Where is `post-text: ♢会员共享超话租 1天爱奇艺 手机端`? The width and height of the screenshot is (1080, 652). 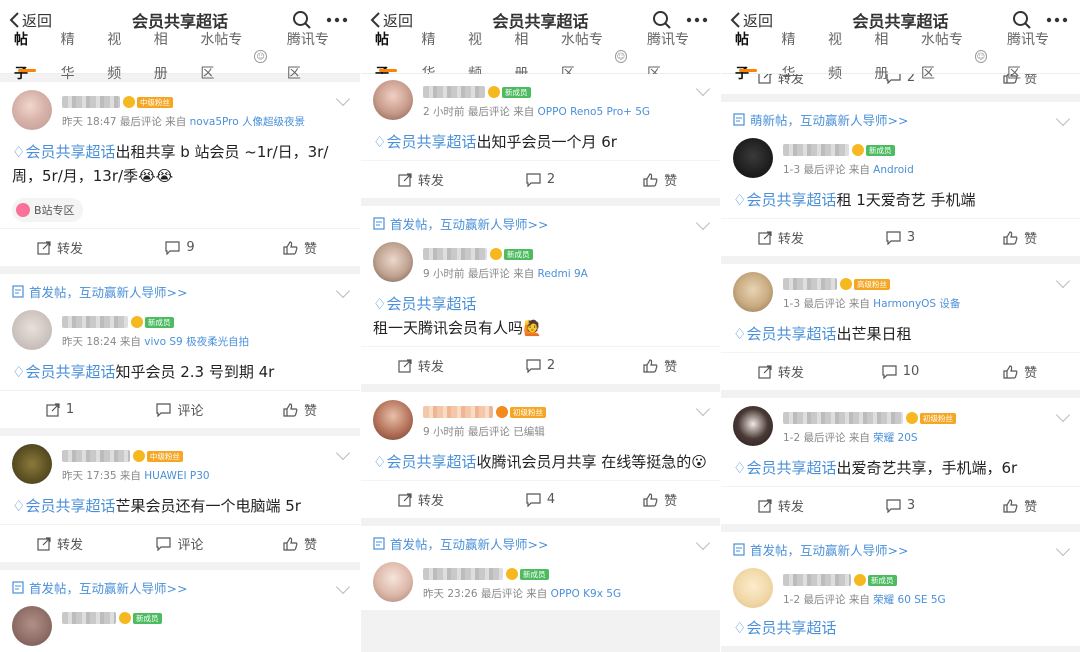
post-text: ♢会员共享超话租 1天爱奇艺 手机端 is located at coordinates (900, 202).